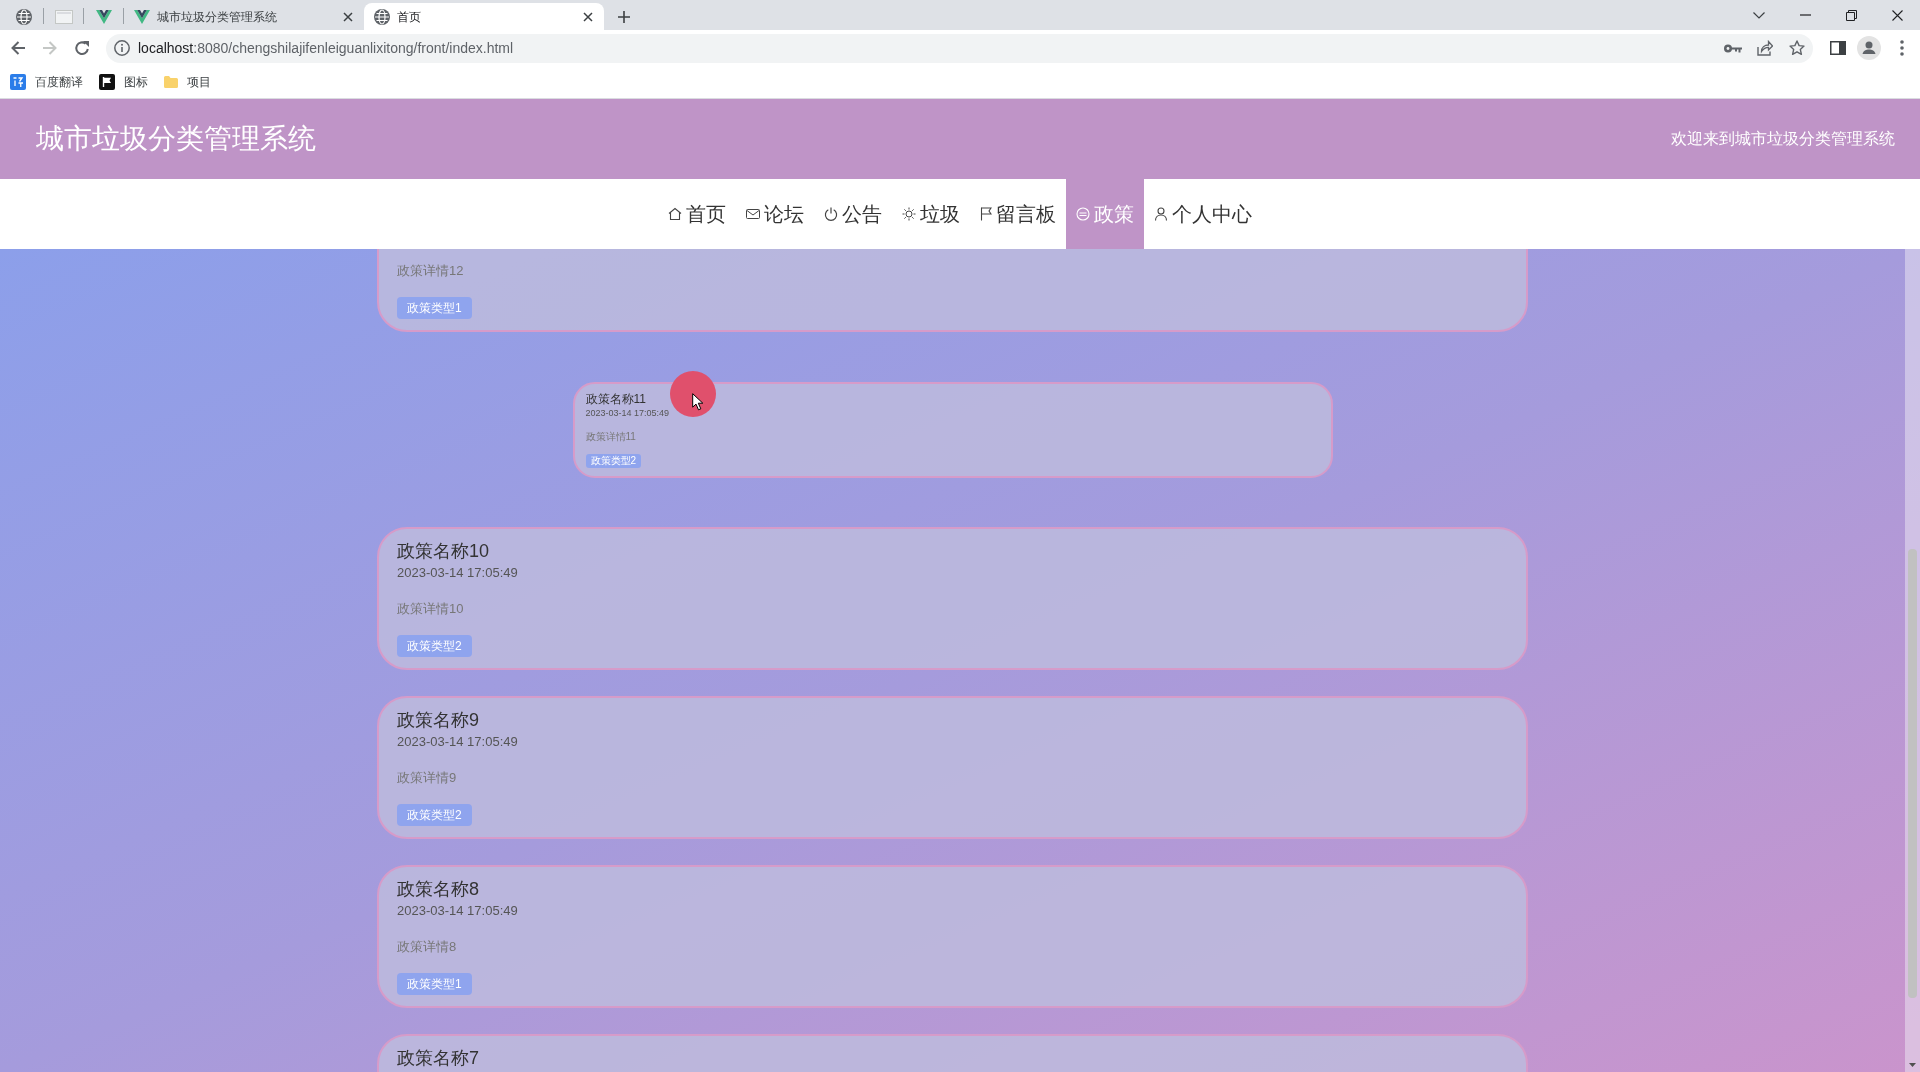 Image resolution: width=1920 pixels, height=1072 pixels. I want to click on policy-card: 政策名称10 2023-03-14 17:05:49 政策详情10 政策类型2, so click(952, 598).